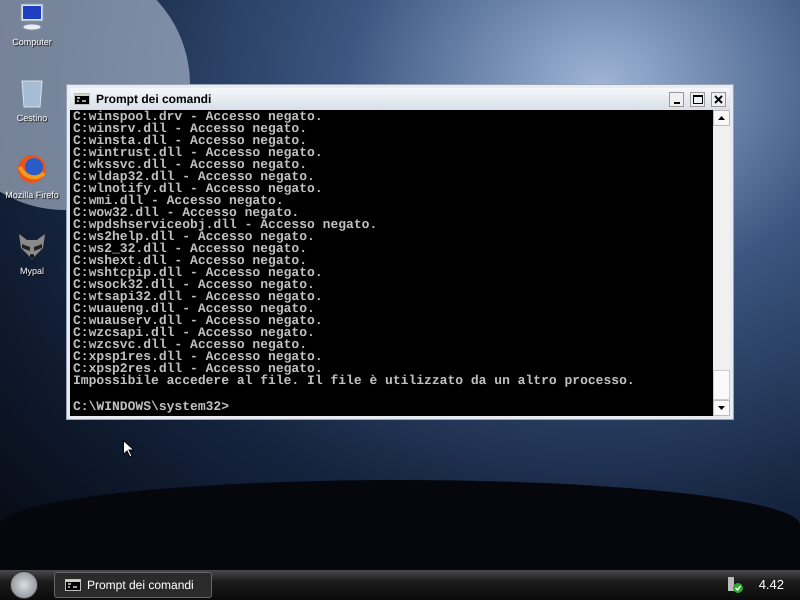  What do you see at coordinates (32, 93) in the screenshot?
I see `trash-bin-icon` at bounding box center [32, 93].